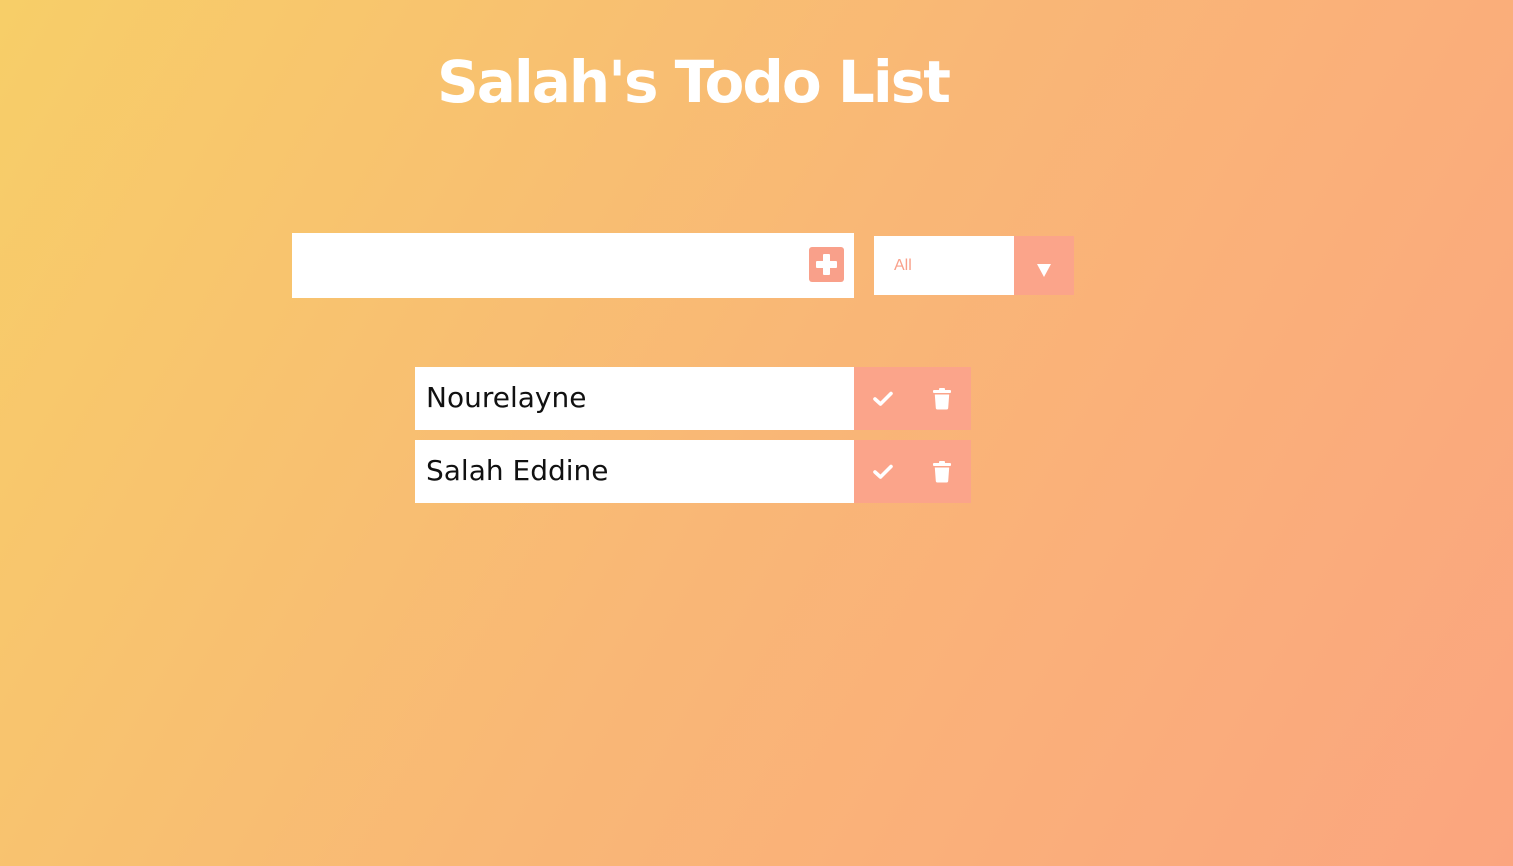 This screenshot has height=866, width=1513. I want to click on todo-item-text: Nourelayne, so click(634, 398).